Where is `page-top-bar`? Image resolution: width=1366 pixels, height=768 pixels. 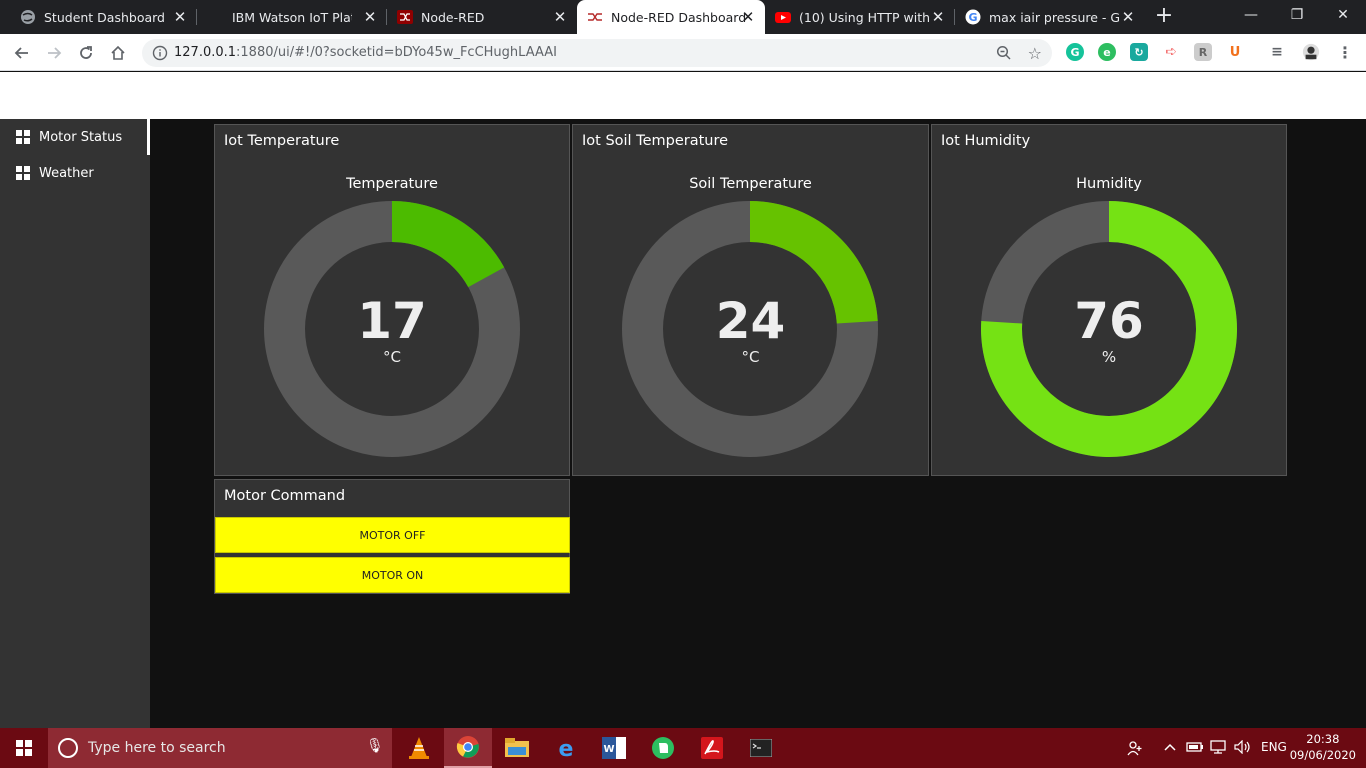 page-top-bar is located at coordinates (683, 95).